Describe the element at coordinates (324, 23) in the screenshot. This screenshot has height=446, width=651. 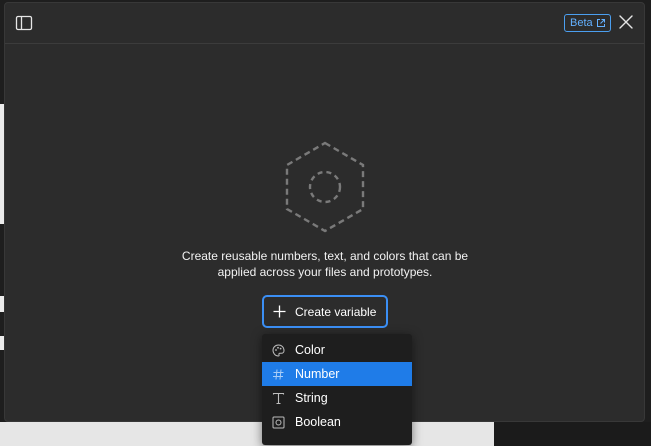
I see `dialog-header: Beta` at that location.